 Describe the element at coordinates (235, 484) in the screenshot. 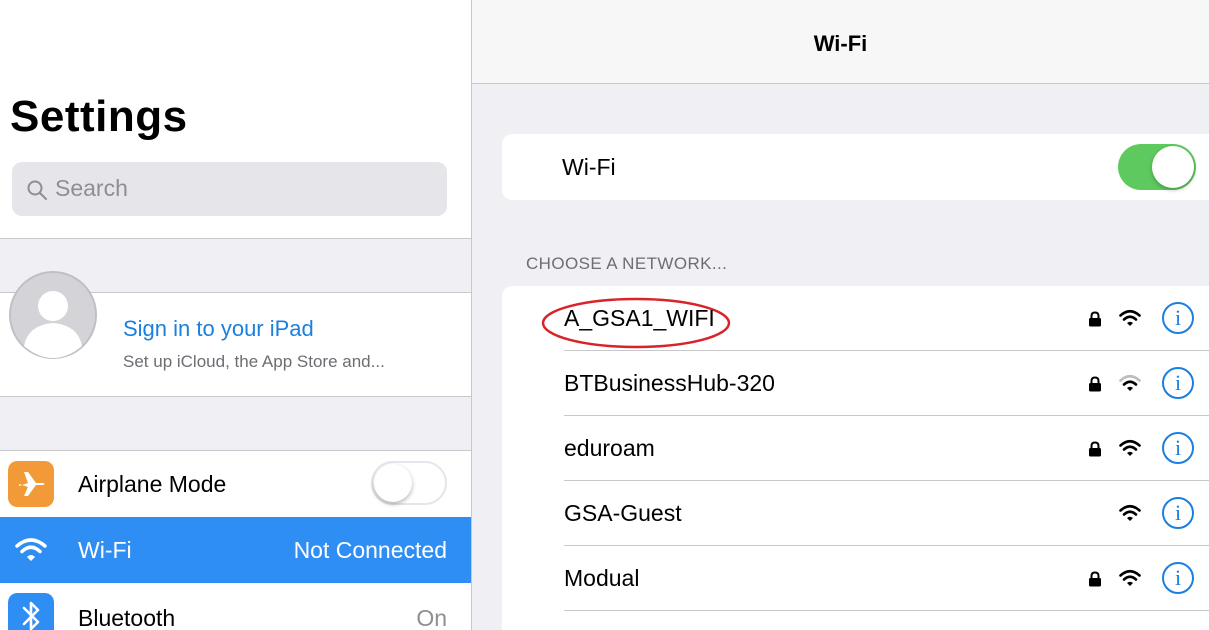

I see `sidebar-item-airplane-mode: Airplane Mode` at that location.